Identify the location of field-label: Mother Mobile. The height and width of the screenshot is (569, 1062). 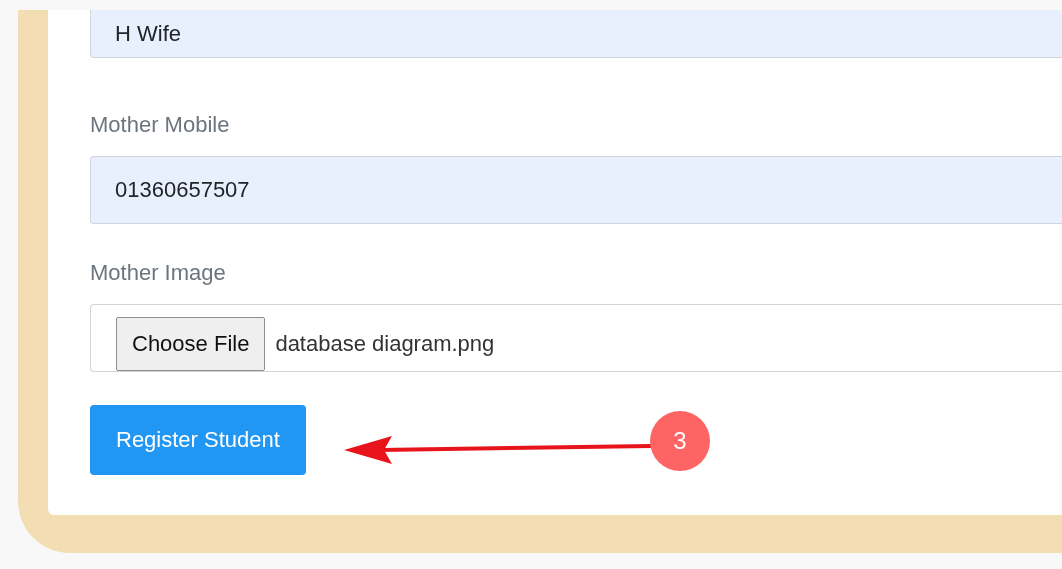
(160, 125).